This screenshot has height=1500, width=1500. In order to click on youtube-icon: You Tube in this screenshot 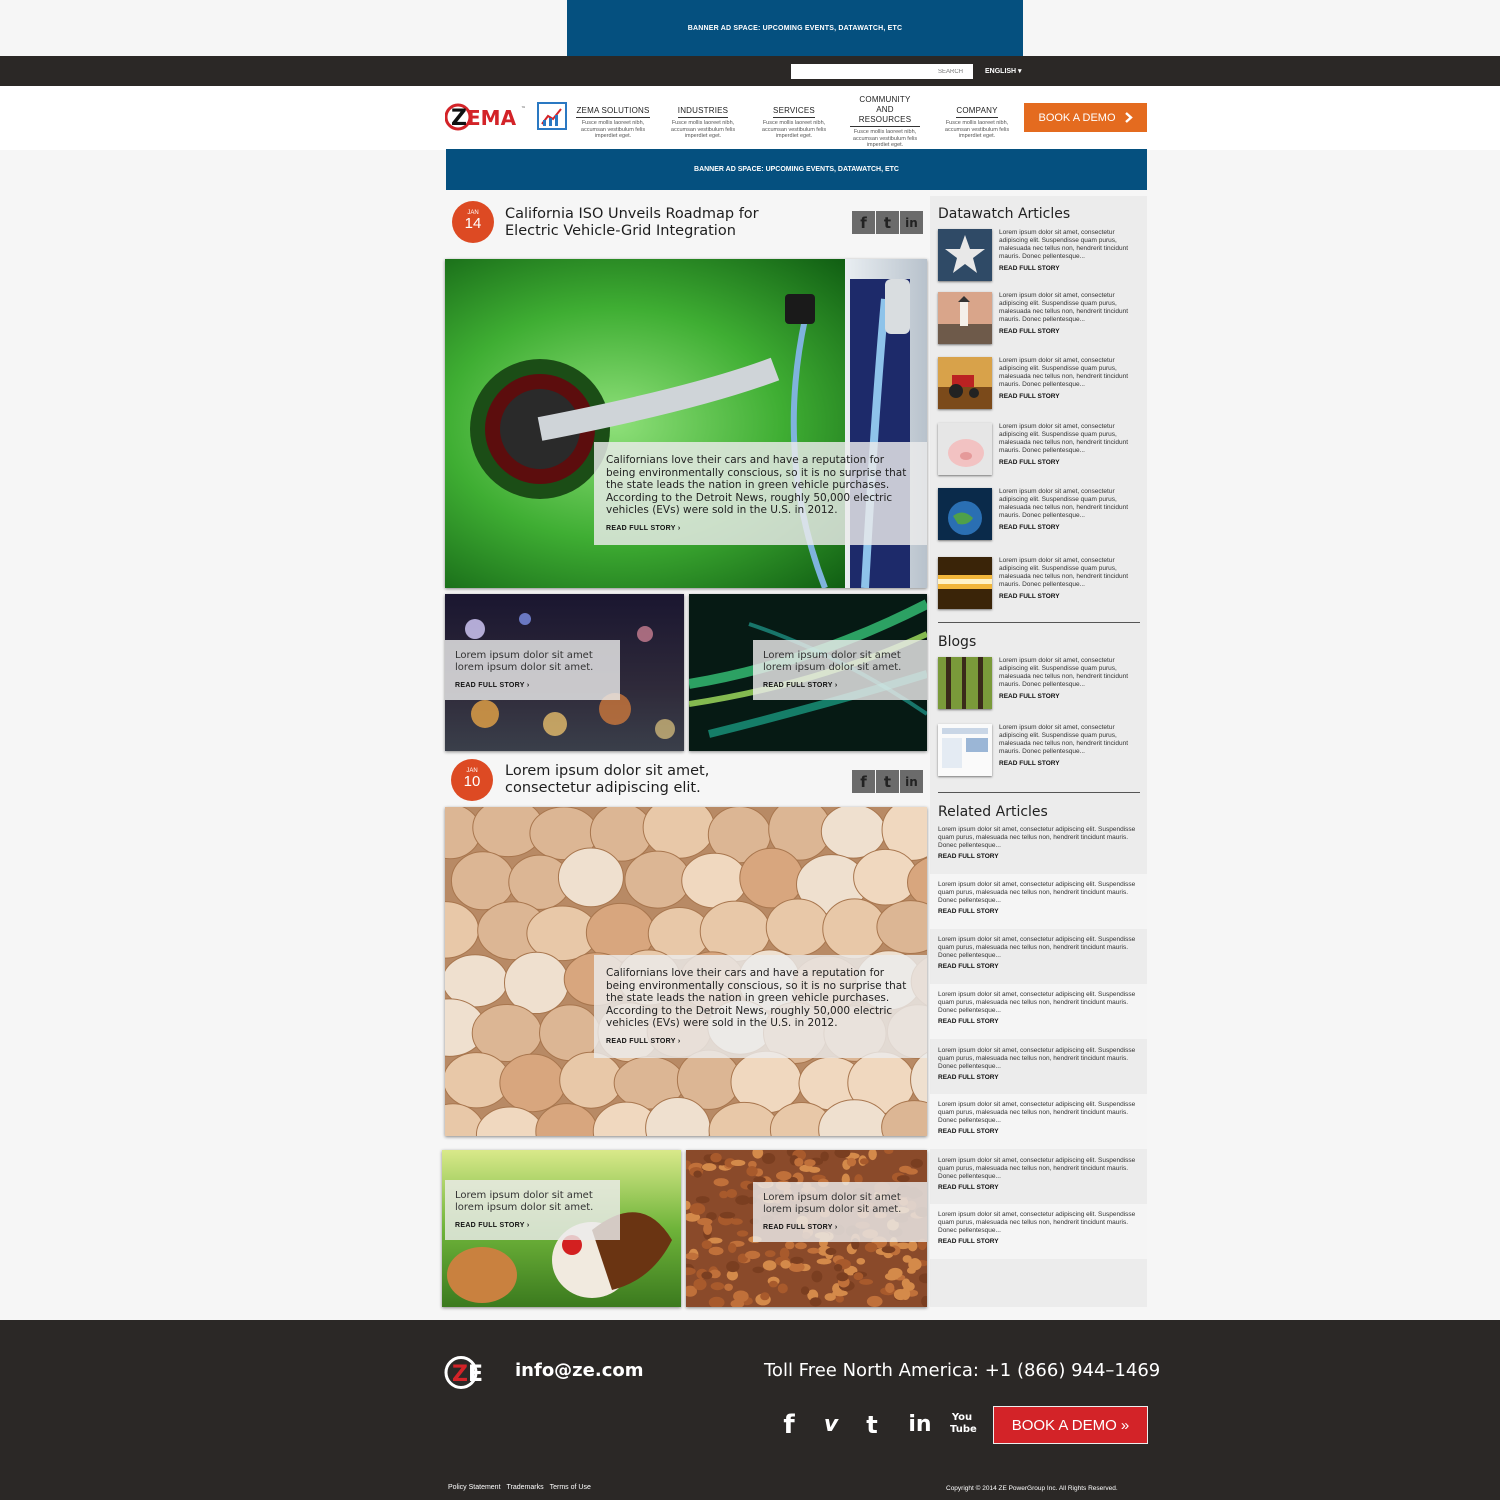, I will do `click(963, 1424)`.